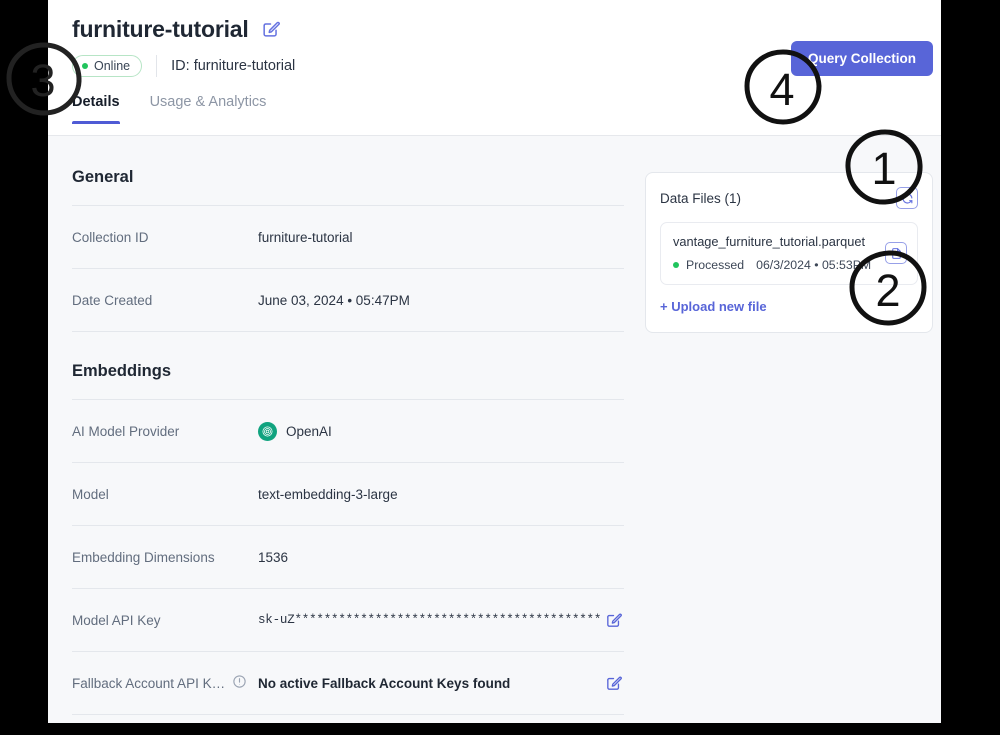 The image size is (1000, 735). What do you see at coordinates (126, 431) in the screenshot?
I see `row-label: AI Model Provider` at bounding box center [126, 431].